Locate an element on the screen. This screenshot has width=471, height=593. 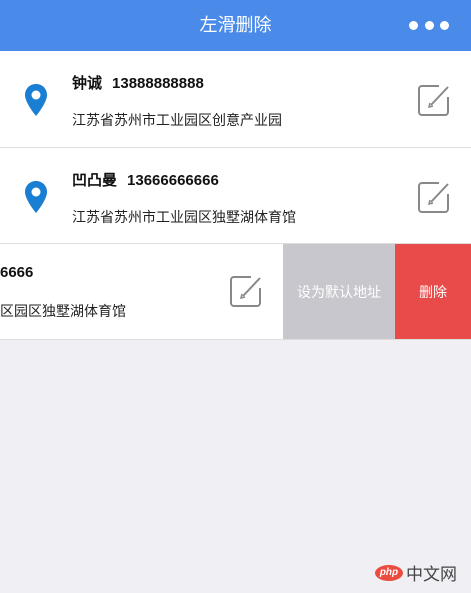
set-default-address-button: 设为默认地址 is located at coordinates (339, 291).